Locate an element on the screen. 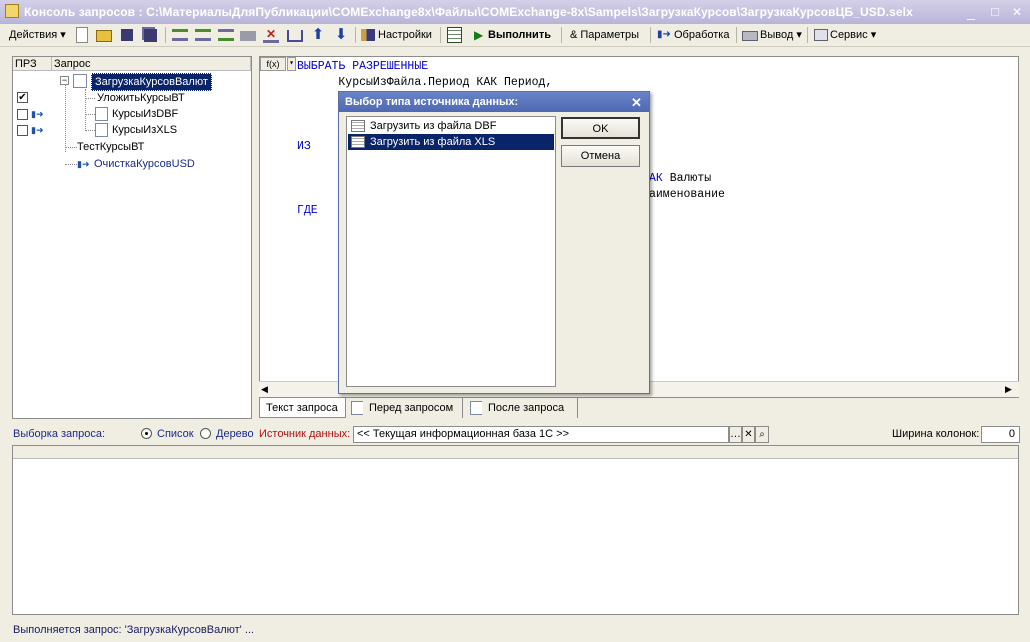  add-query-icon is located at coordinates (180, 35).